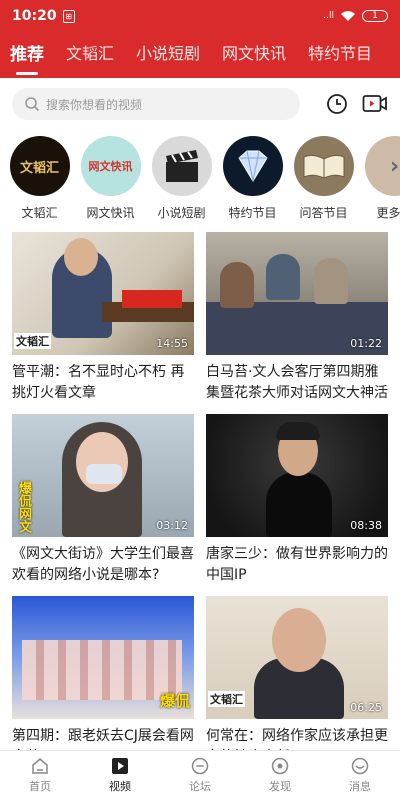 Image resolution: width=400 pixels, height=800 pixels. What do you see at coordinates (39, 213) in the screenshot?
I see `channel-label: 文韬汇` at bounding box center [39, 213].